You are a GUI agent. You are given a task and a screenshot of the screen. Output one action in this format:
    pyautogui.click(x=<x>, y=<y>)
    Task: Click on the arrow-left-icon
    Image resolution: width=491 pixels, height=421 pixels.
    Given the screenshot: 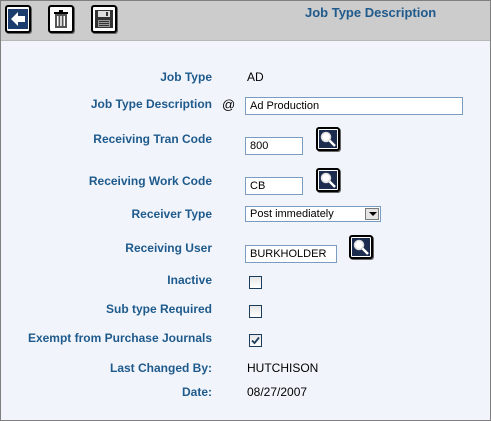 What is the action you would take?
    pyautogui.click(x=18, y=19)
    